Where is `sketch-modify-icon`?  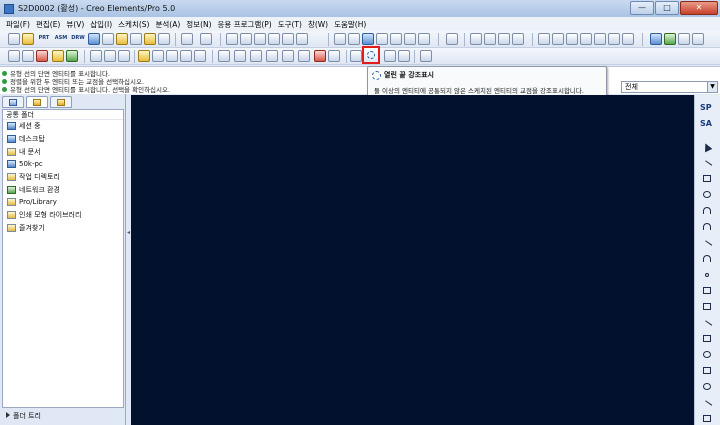
sketch-modify-icon is located at coordinates (186, 56).